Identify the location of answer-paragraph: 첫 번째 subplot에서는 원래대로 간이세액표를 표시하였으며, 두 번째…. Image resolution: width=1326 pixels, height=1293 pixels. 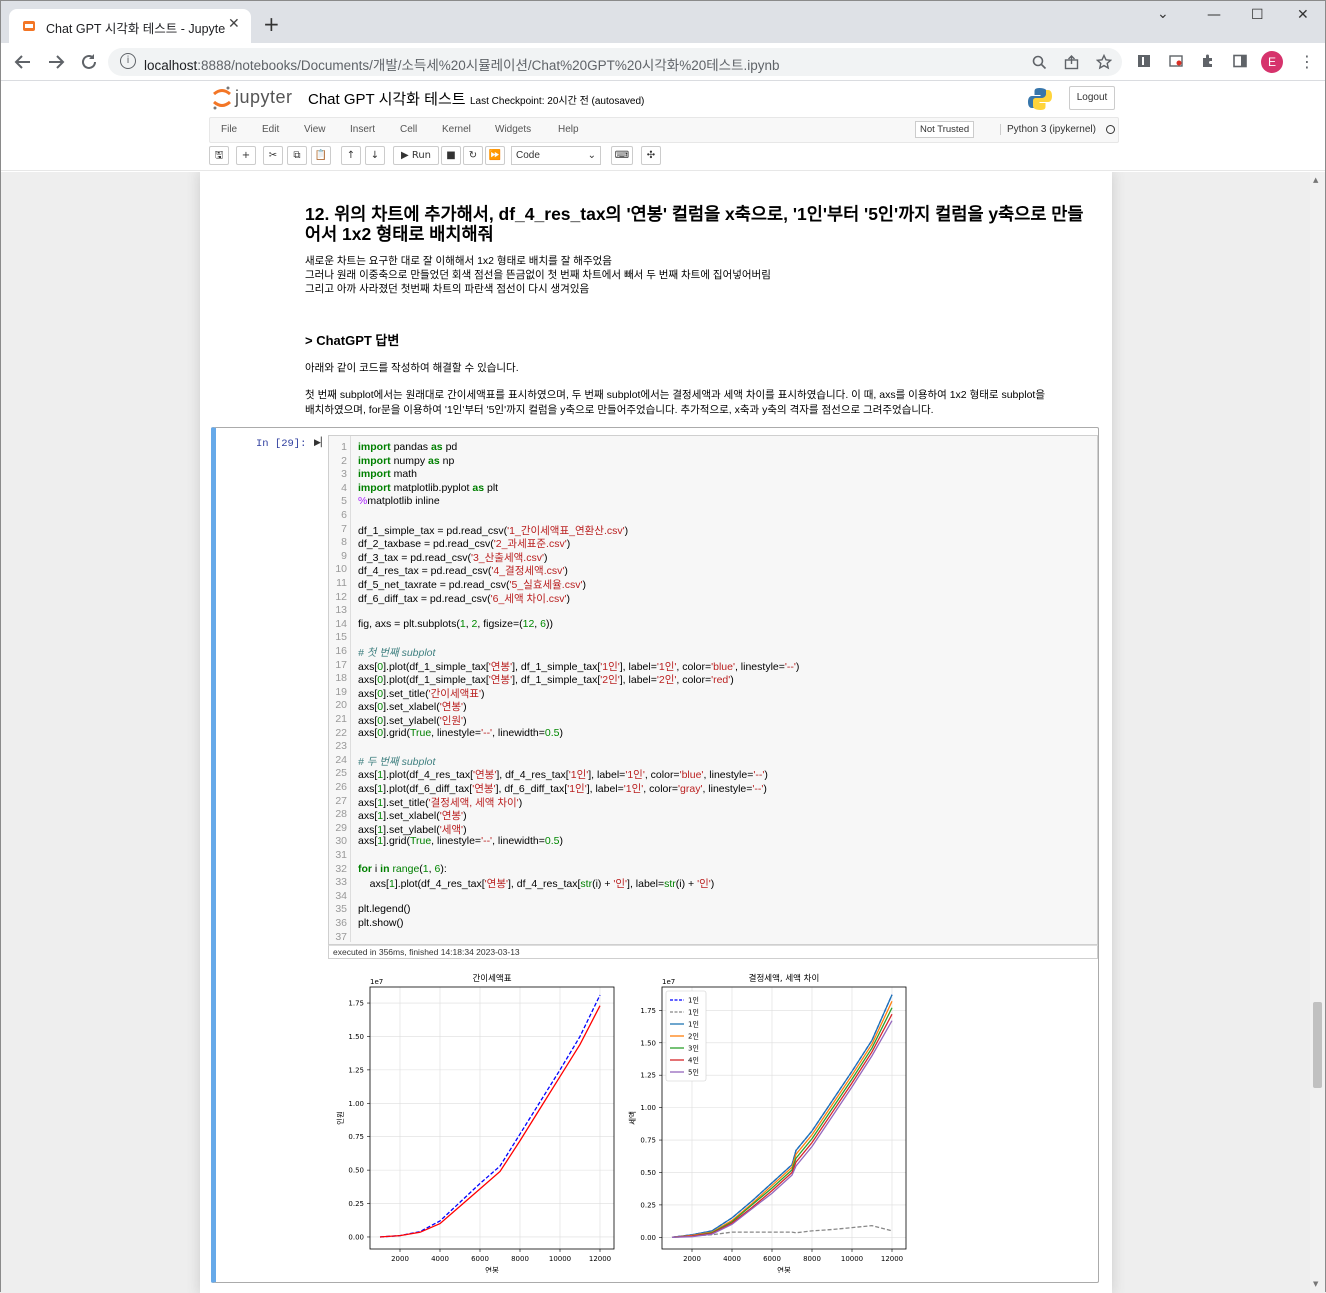
(675, 395).